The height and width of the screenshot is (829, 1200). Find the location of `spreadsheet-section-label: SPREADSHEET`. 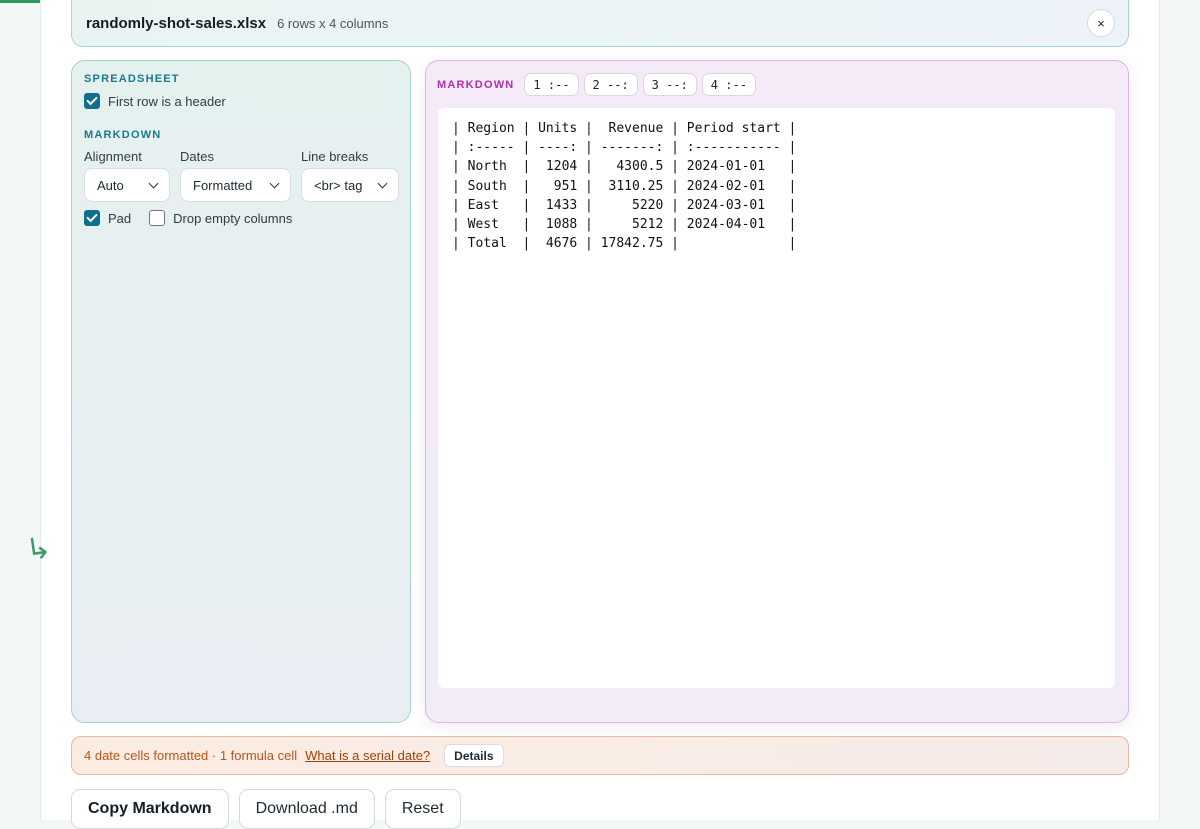

spreadsheet-section-label: SPREADSHEET is located at coordinates (132, 79).